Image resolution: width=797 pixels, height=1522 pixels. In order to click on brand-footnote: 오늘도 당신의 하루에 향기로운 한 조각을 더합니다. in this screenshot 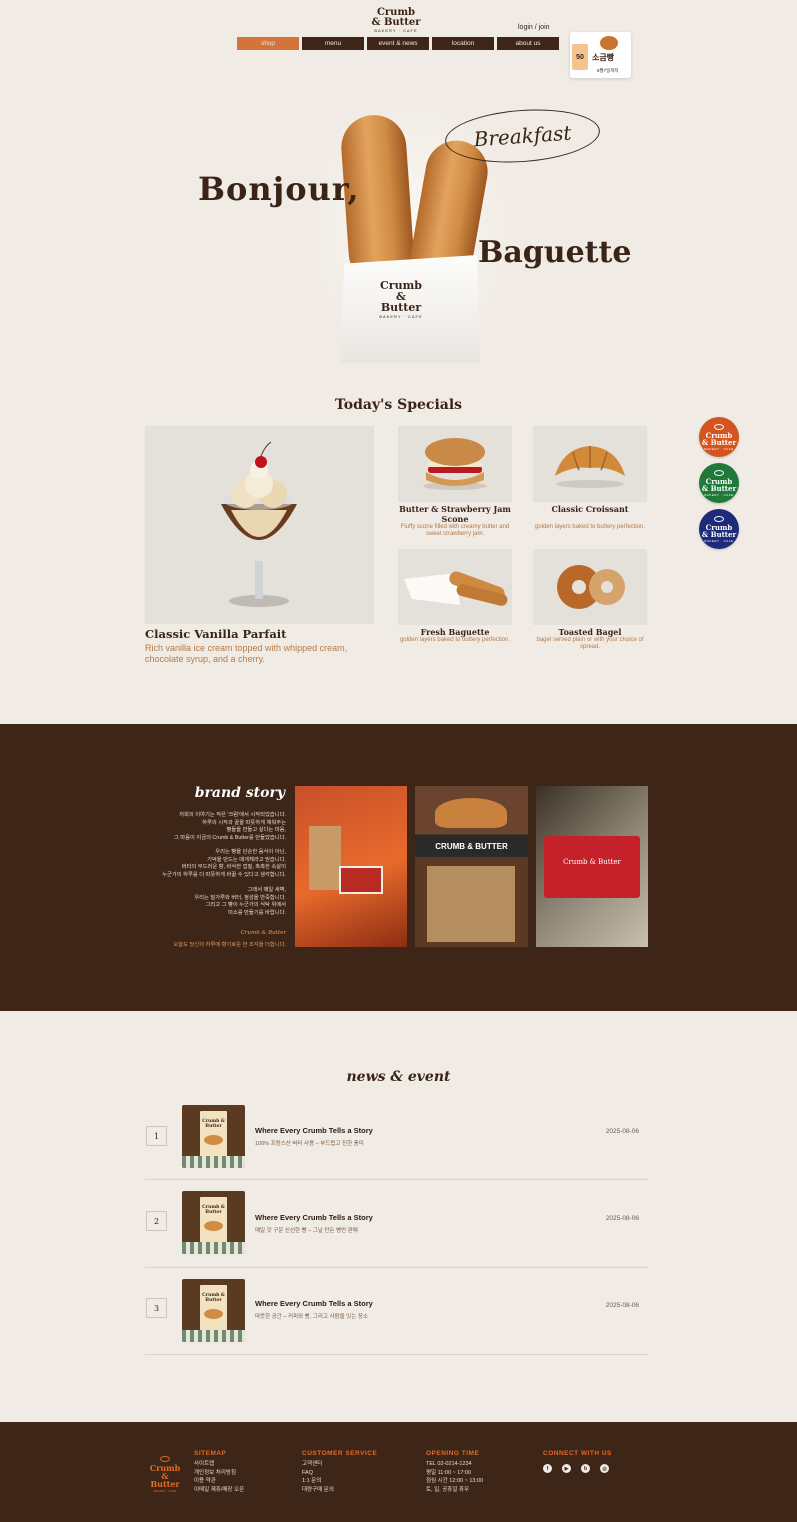, I will do `click(229, 945)`.